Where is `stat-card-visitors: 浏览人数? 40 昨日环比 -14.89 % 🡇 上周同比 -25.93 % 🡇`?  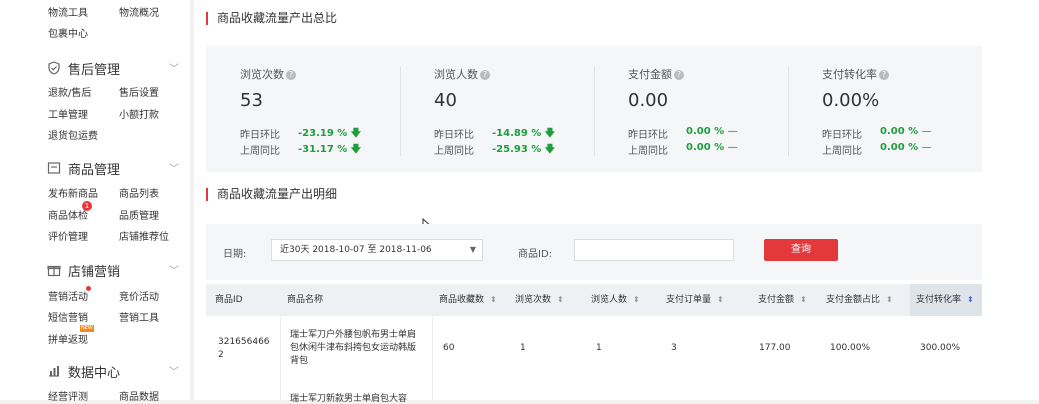
stat-card-visitors: 浏览人数? 40 昨日环比 -14.89 % 🡇 上周同比 -25.93 % 🡇 is located at coordinates (497, 109).